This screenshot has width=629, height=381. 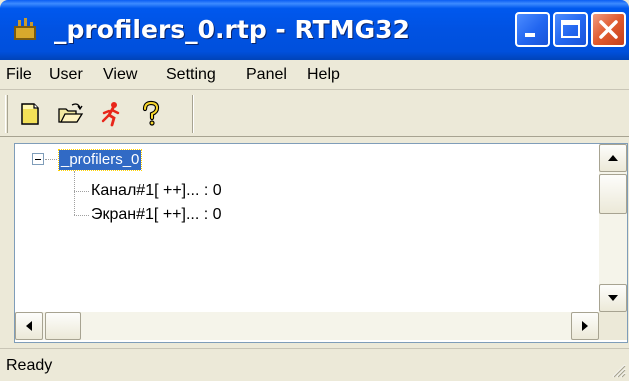 I want to click on status-bar: Ready, so click(x=314, y=364).